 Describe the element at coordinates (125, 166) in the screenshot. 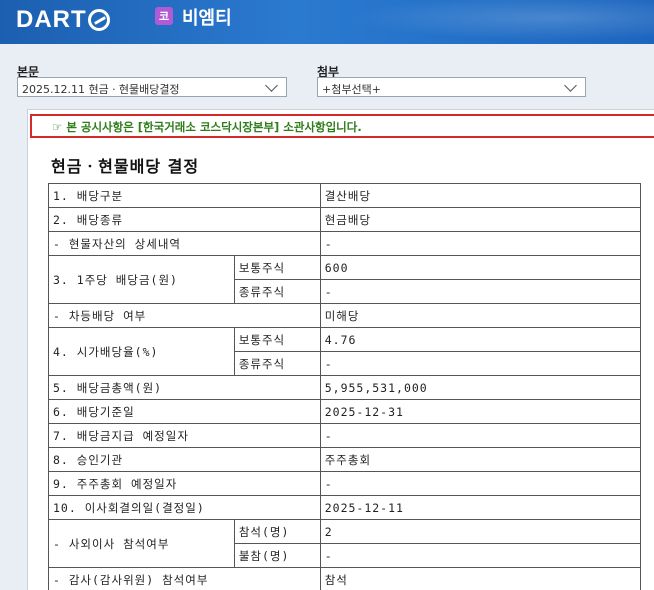

I see `document-title: 현금ㆍ현물배당 결정` at that location.